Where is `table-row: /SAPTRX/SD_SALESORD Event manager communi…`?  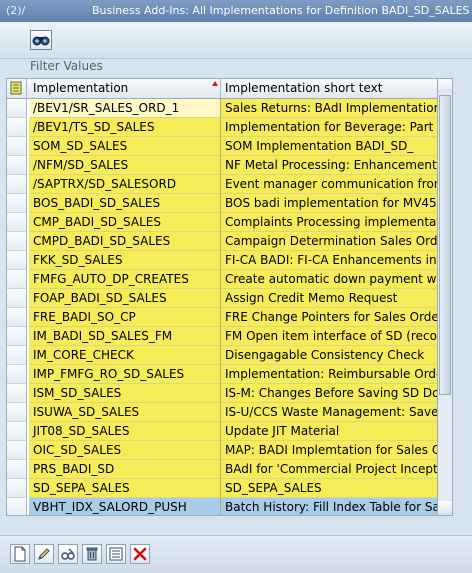
table-row: /SAPTRX/SD_SALESORD Event manager communi… is located at coordinates (222, 184).